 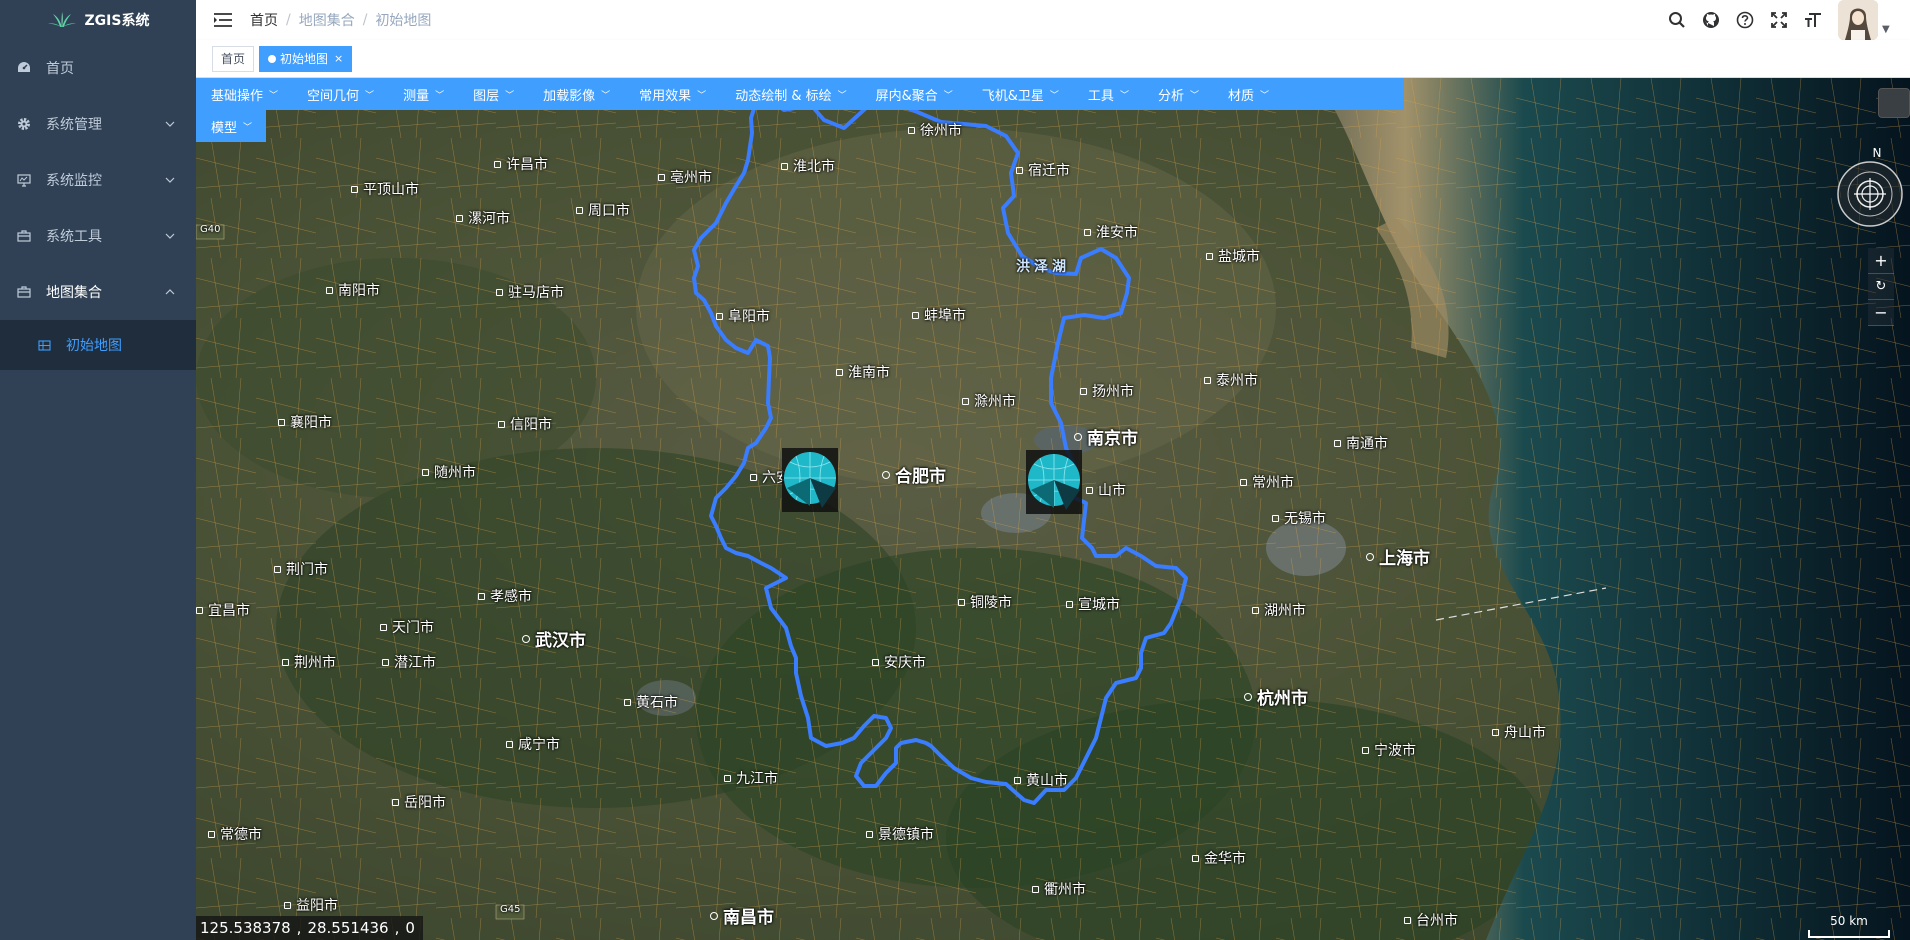 What do you see at coordinates (423, 94) in the screenshot?
I see `menu-measure: 测量 ﹀` at bounding box center [423, 94].